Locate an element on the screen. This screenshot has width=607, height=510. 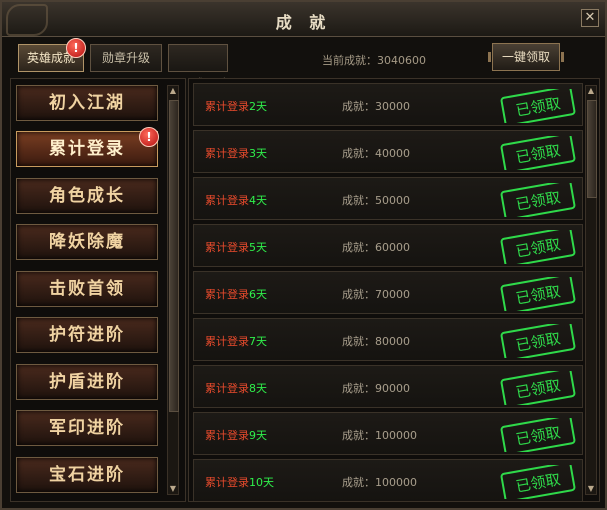
row-title: 累计登录3天 is located at coordinates (236, 153).